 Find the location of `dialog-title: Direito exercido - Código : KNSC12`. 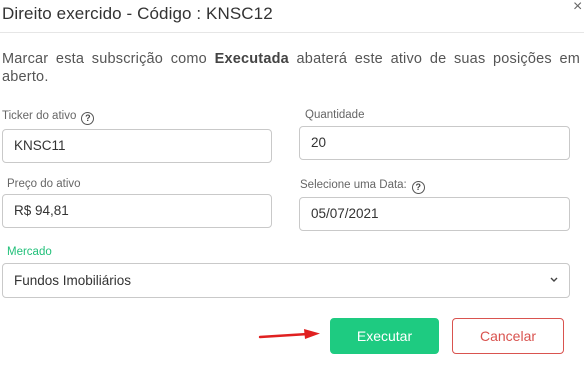

dialog-title: Direito exercido - Código : KNSC12 is located at coordinates (137, 13).